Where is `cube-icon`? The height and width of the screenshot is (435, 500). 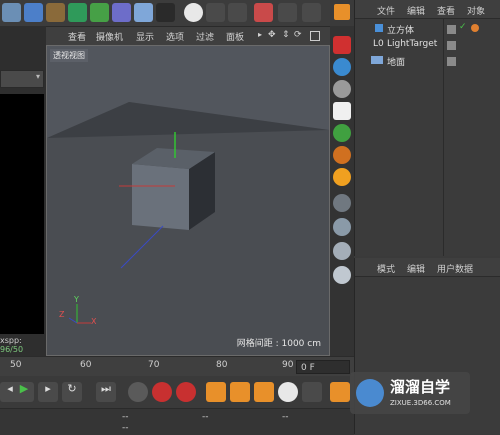
cube-icon is located at coordinates (379, 28).